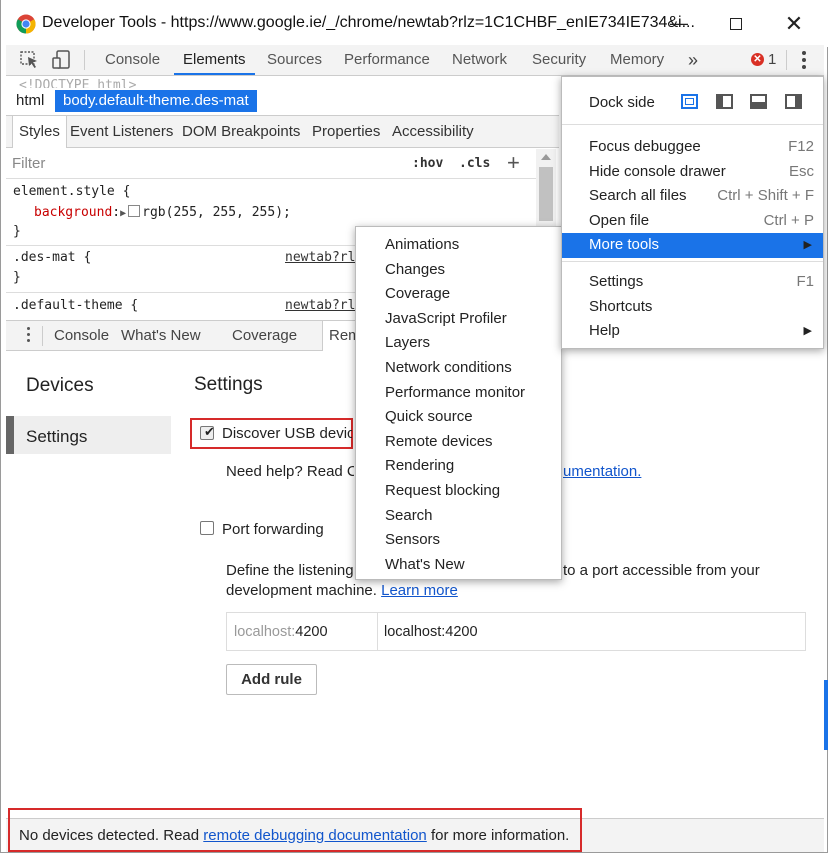  I want to click on tab-elements: Elements, so click(214, 60).